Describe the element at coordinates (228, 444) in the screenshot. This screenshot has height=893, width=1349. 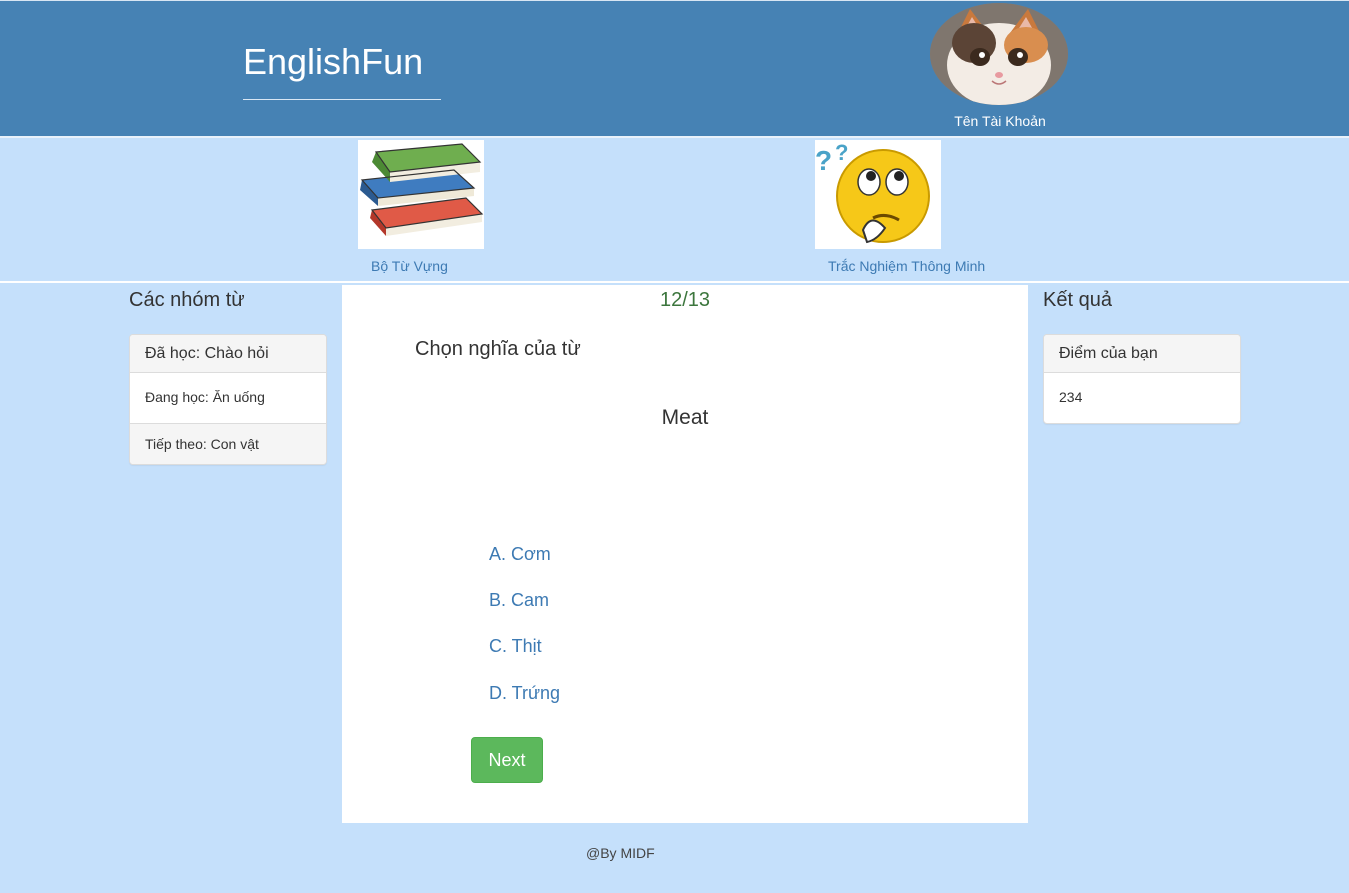
I see `group-next: Tiếp theo: Con vật` at that location.